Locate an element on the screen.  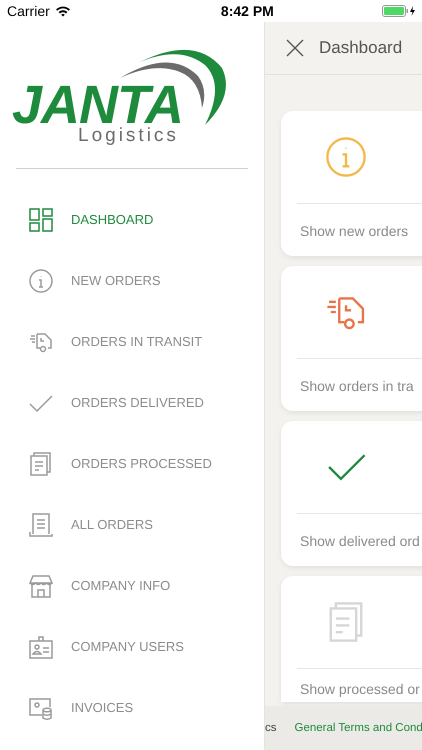
footer-link: General Terms and Cond is located at coordinates (358, 728).